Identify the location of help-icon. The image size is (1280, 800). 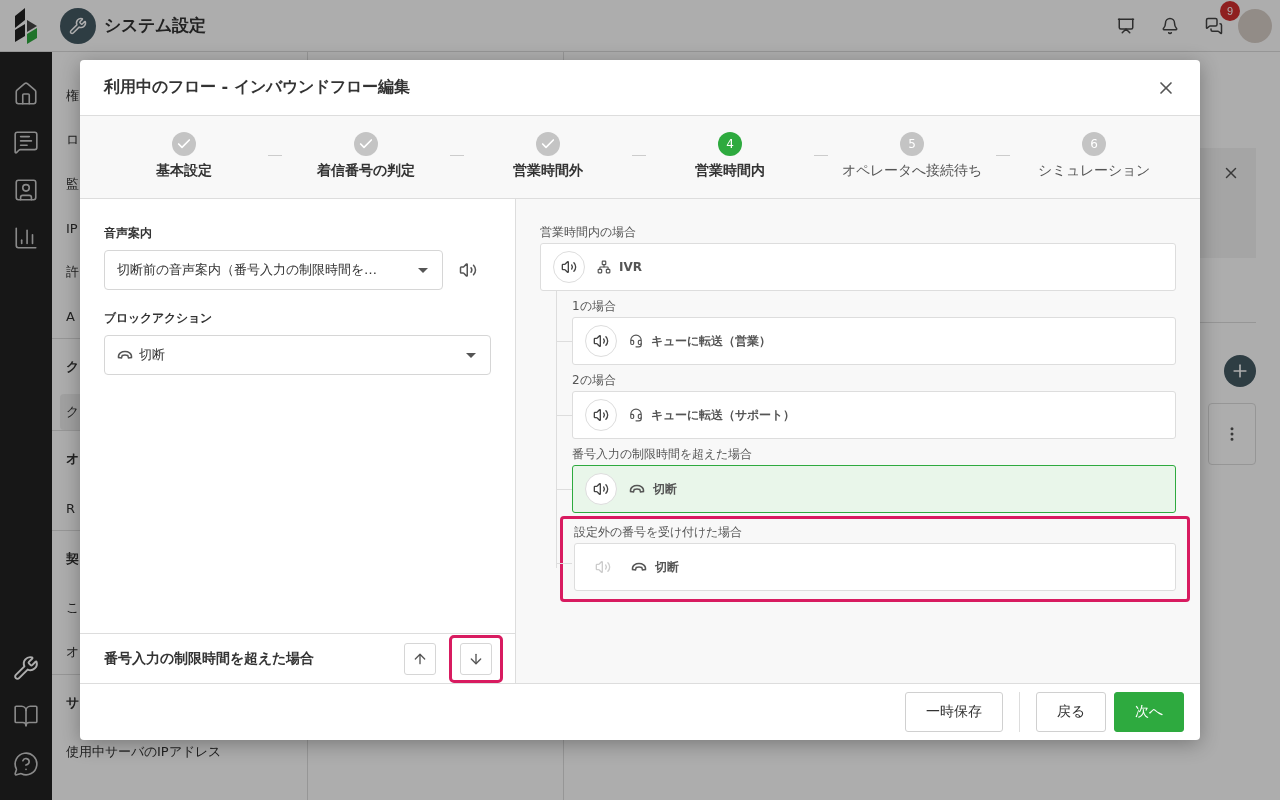
(26, 764).